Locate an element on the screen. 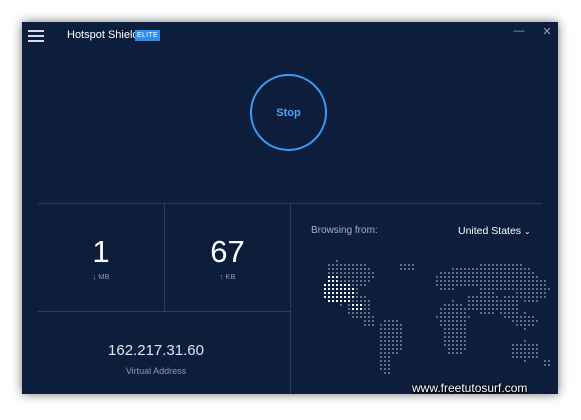 The image size is (581, 420). stop-button-label: Stop is located at coordinates (288, 112).